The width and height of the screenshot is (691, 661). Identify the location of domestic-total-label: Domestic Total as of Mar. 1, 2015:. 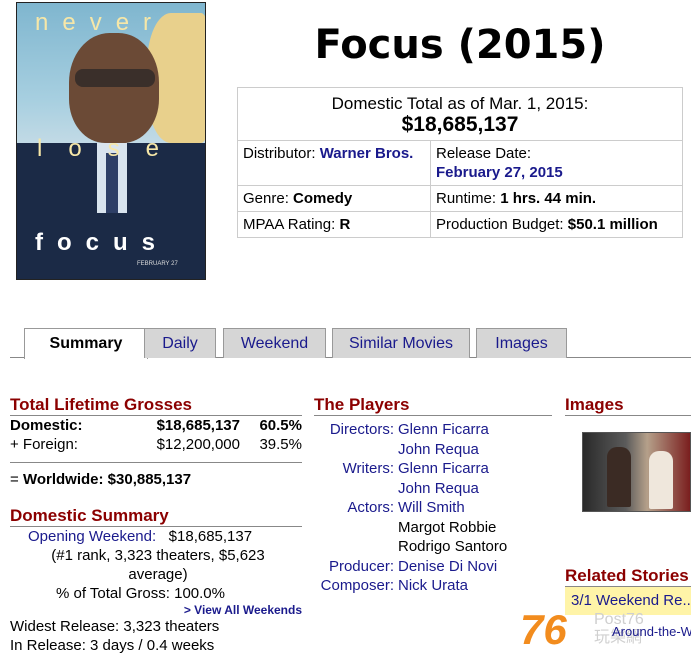
(460, 103).